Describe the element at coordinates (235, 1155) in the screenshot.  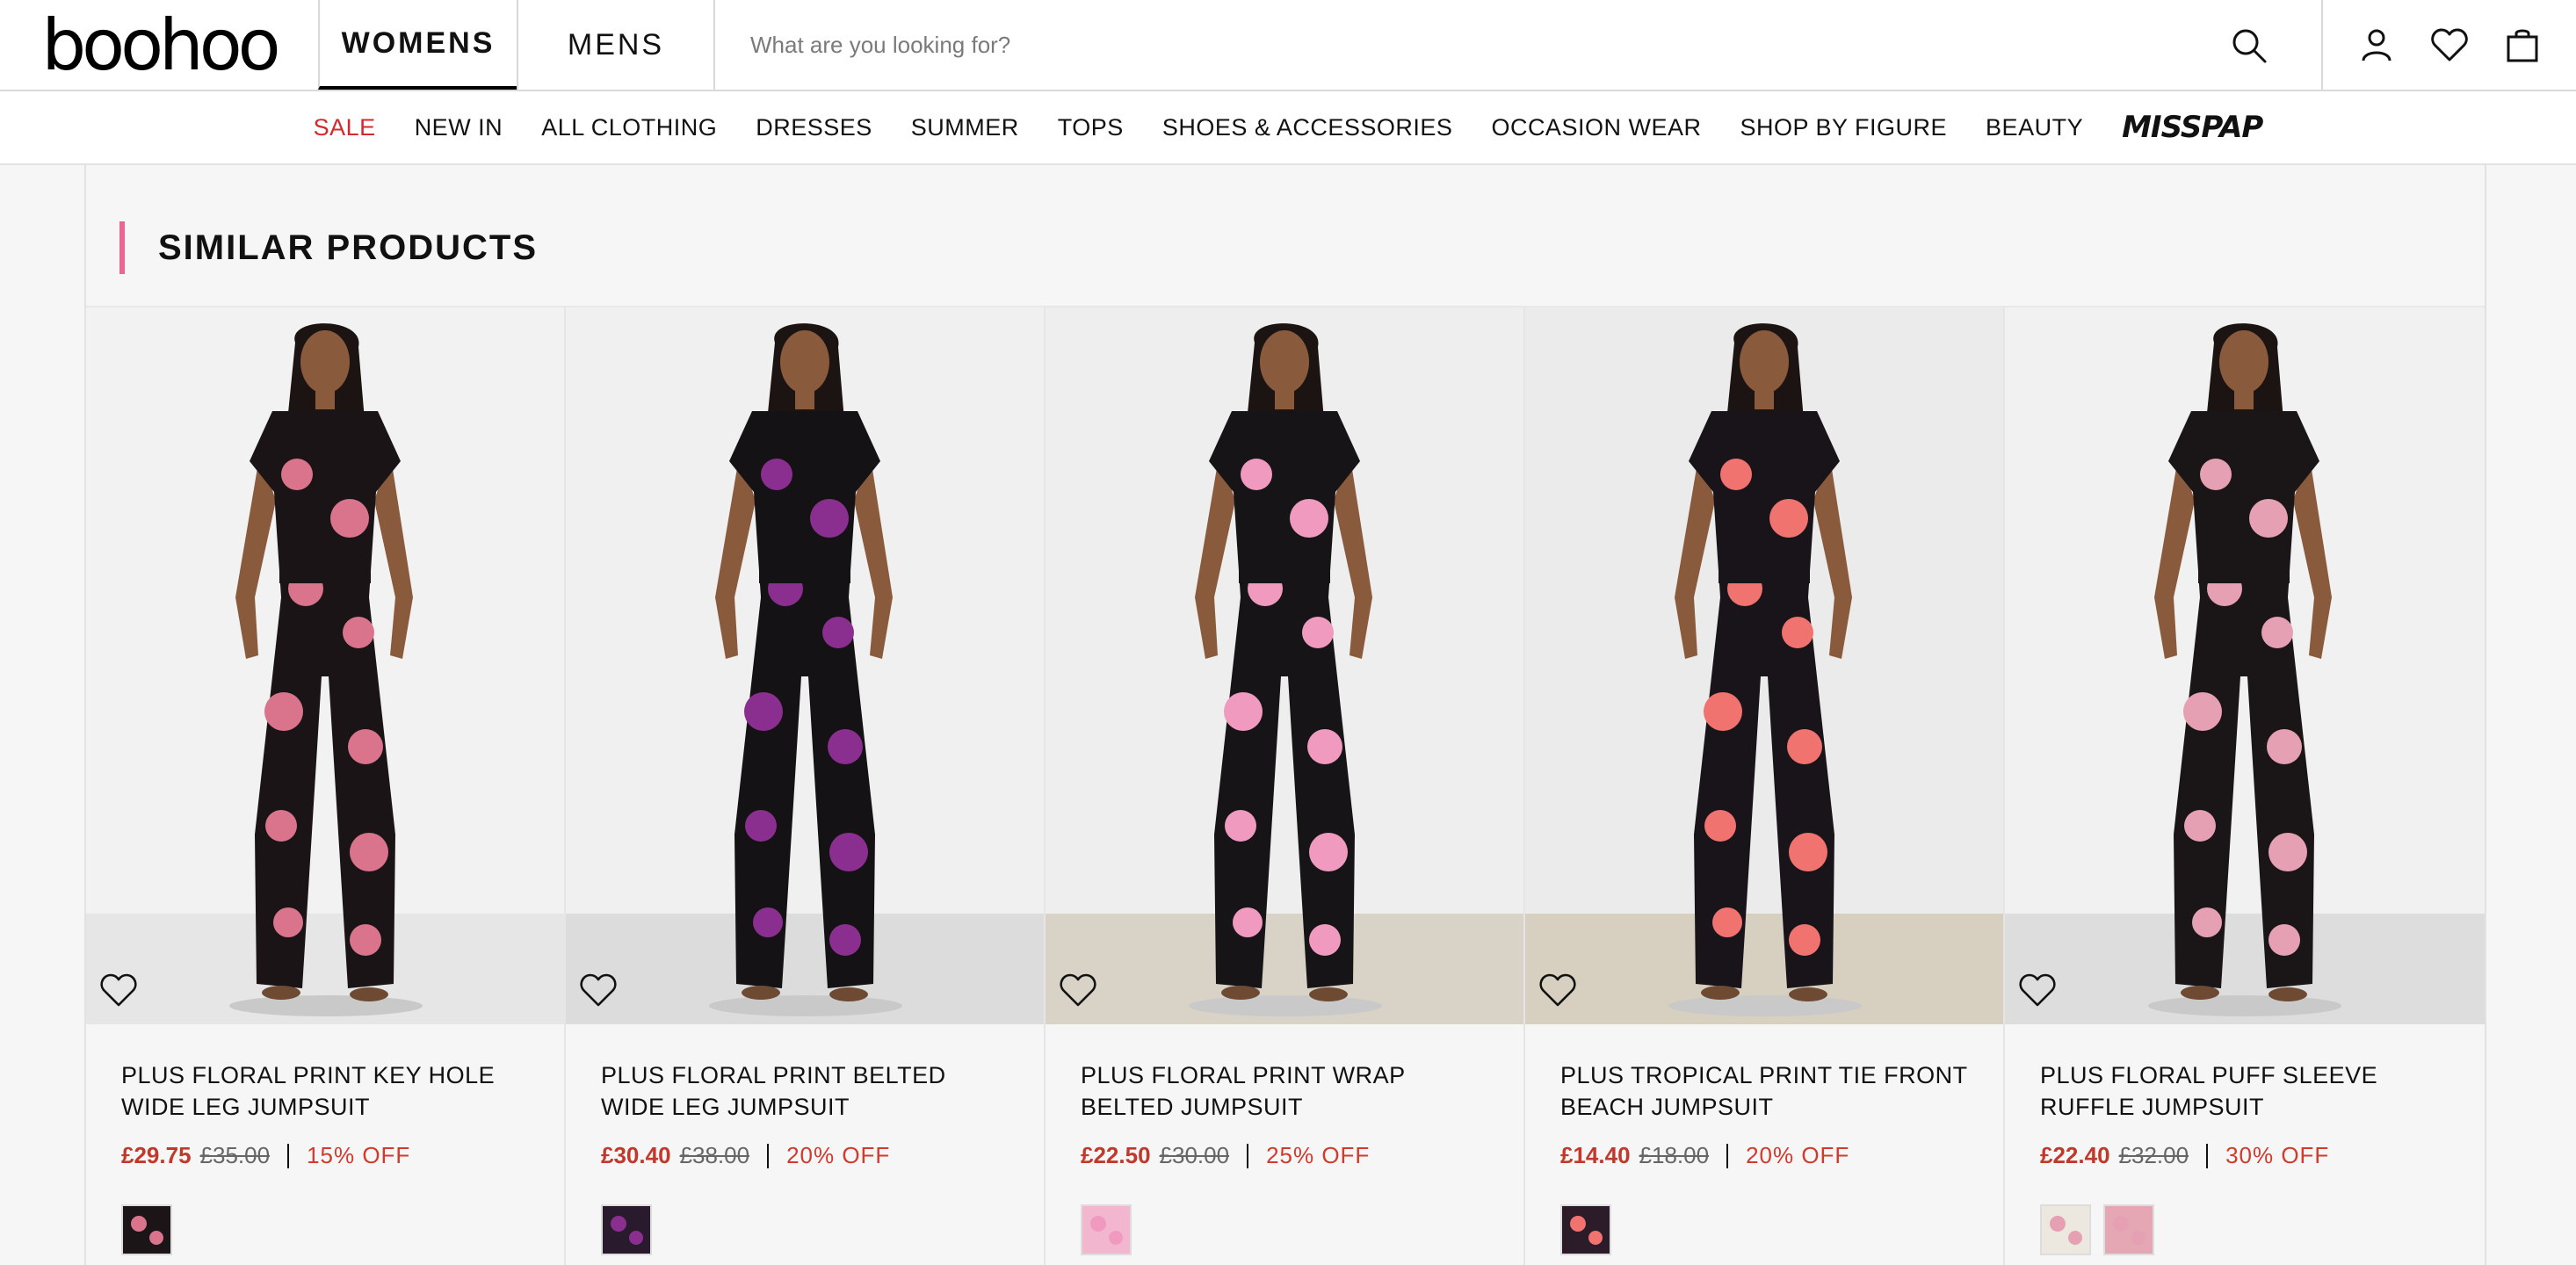
I see `original-price: £35.00` at that location.